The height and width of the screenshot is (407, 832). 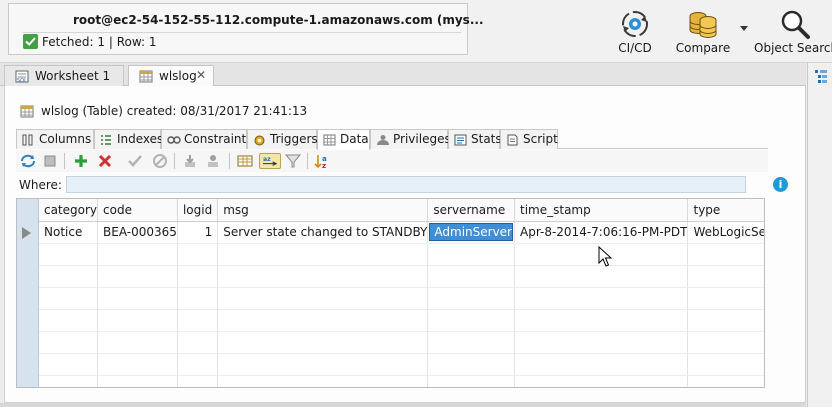 I want to click on tab-label: Privileges, so click(x=422, y=139).